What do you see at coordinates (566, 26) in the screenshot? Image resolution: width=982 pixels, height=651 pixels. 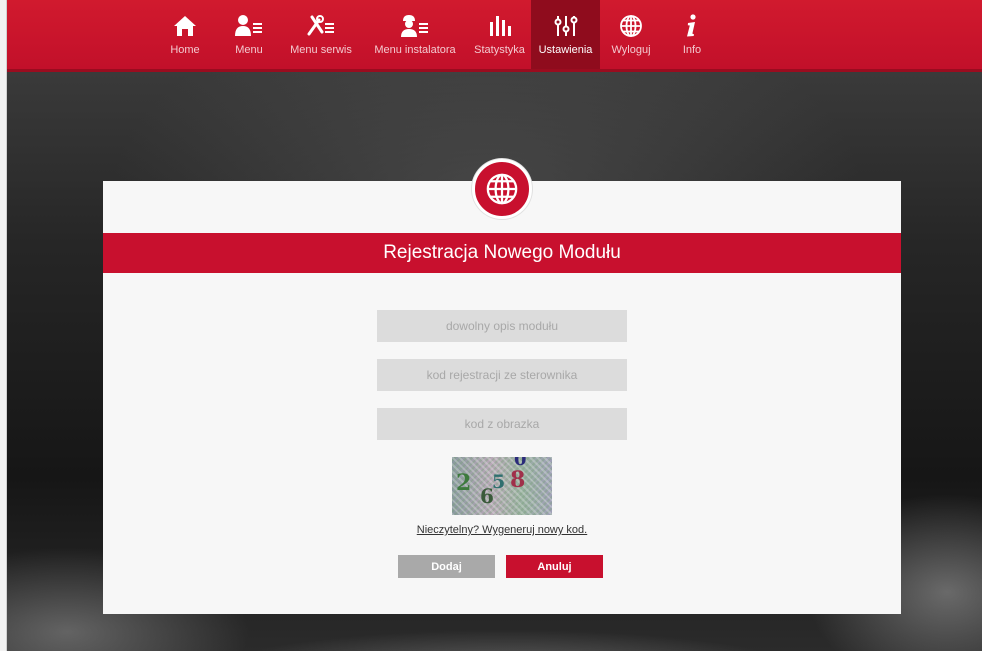 I see `sliders-icon` at bounding box center [566, 26].